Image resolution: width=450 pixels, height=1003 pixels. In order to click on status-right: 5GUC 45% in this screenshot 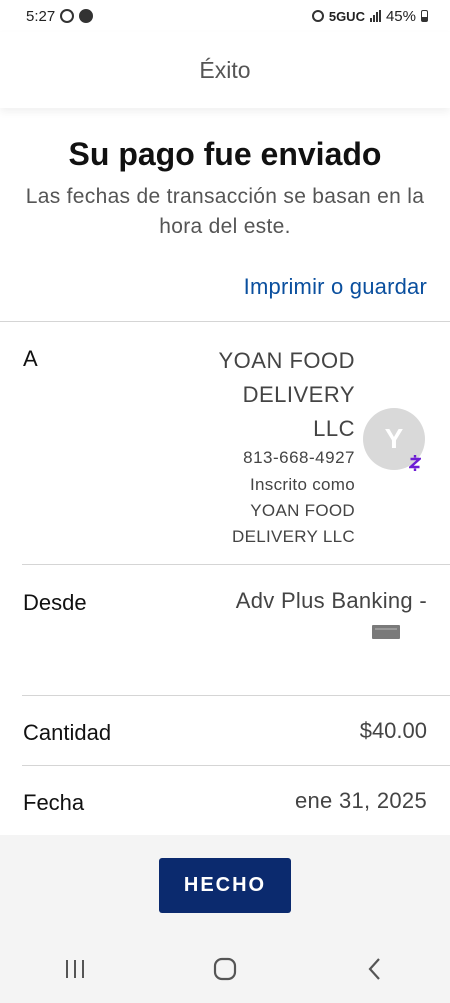, I will do `click(369, 16)`.